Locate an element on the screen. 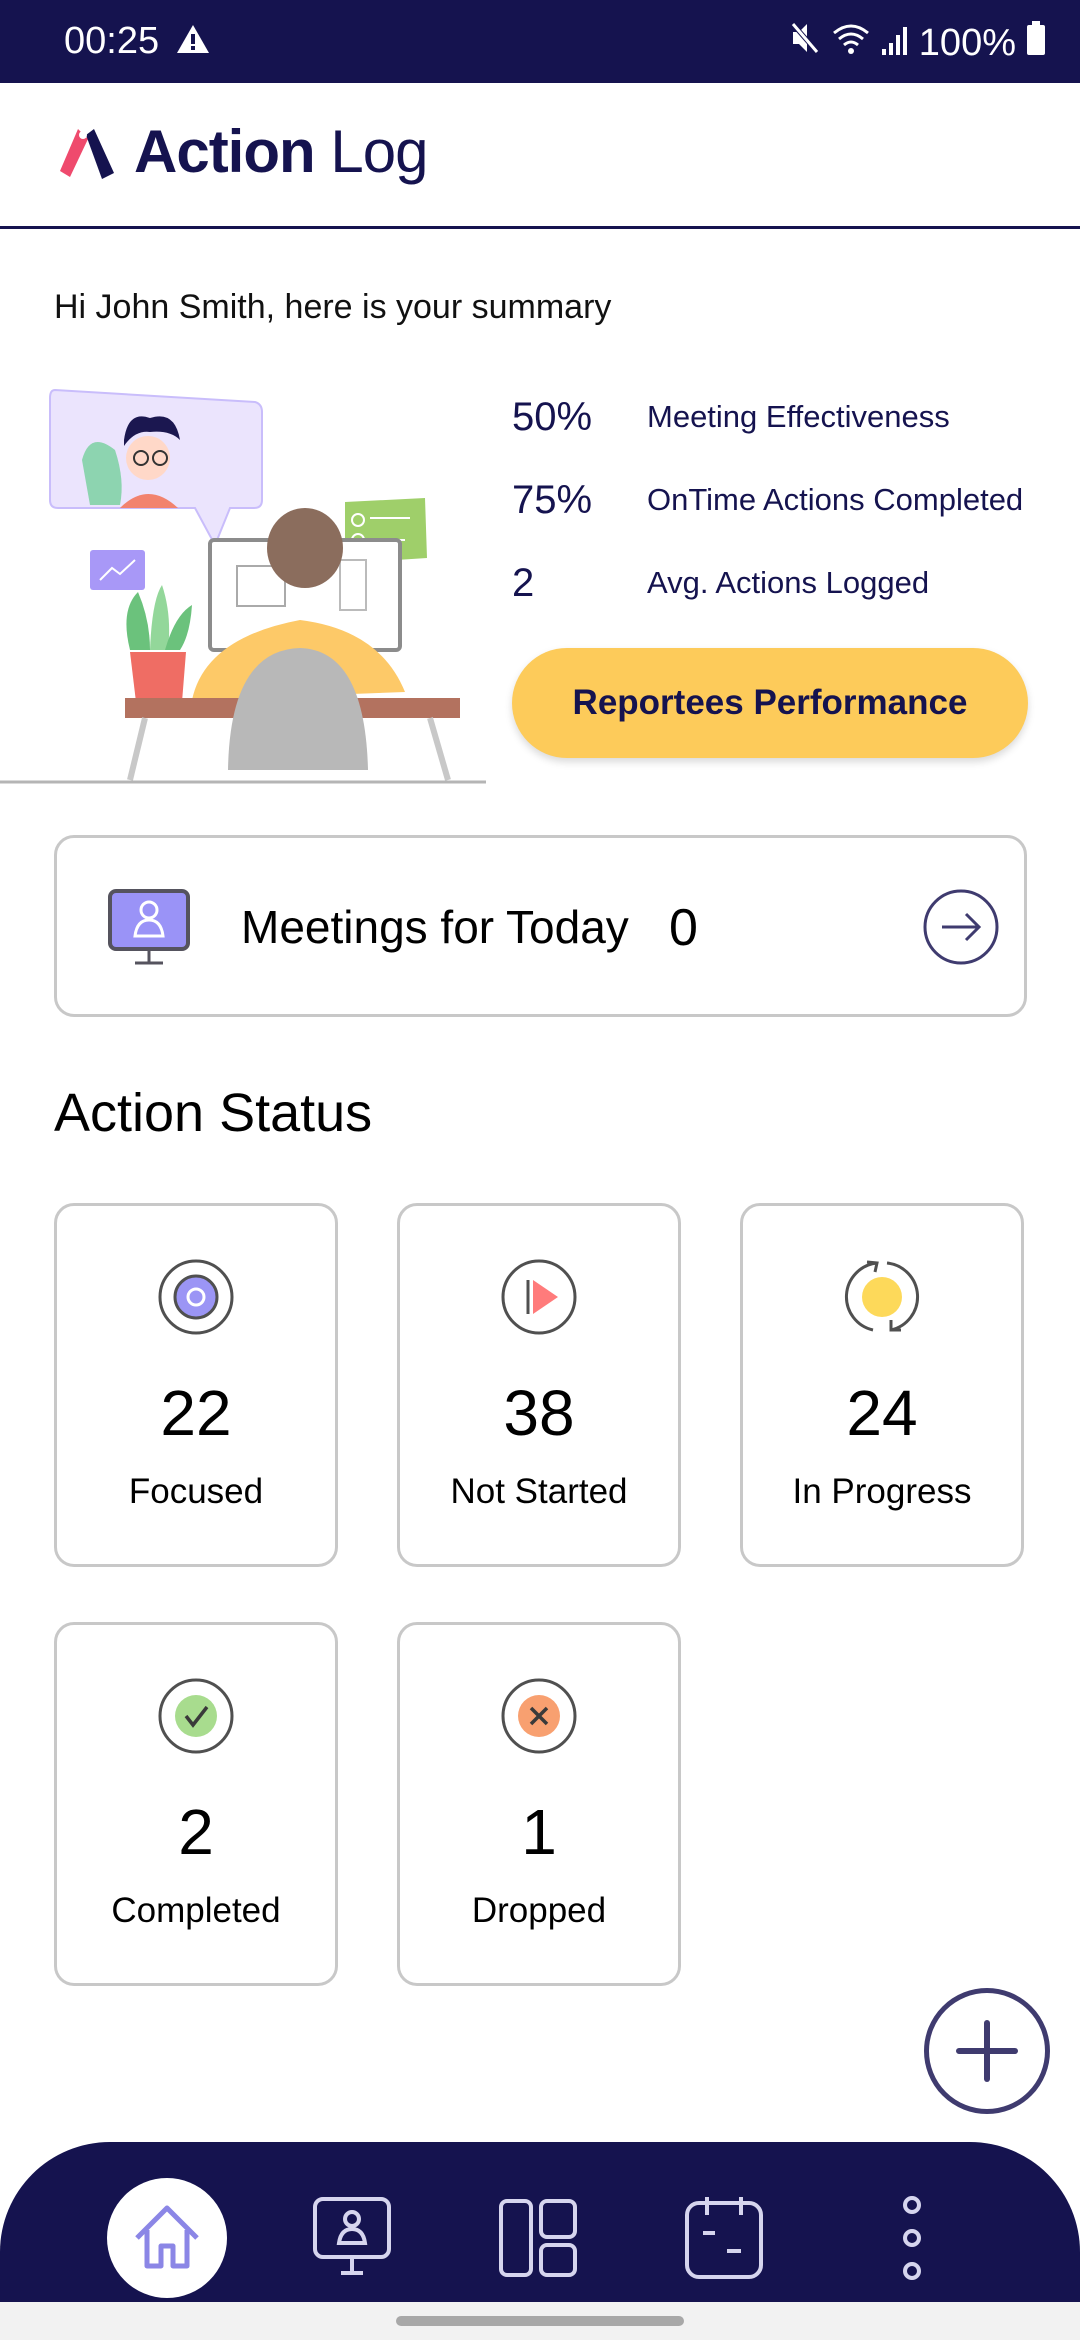  status-count: 24 is located at coordinates (882, 1413).